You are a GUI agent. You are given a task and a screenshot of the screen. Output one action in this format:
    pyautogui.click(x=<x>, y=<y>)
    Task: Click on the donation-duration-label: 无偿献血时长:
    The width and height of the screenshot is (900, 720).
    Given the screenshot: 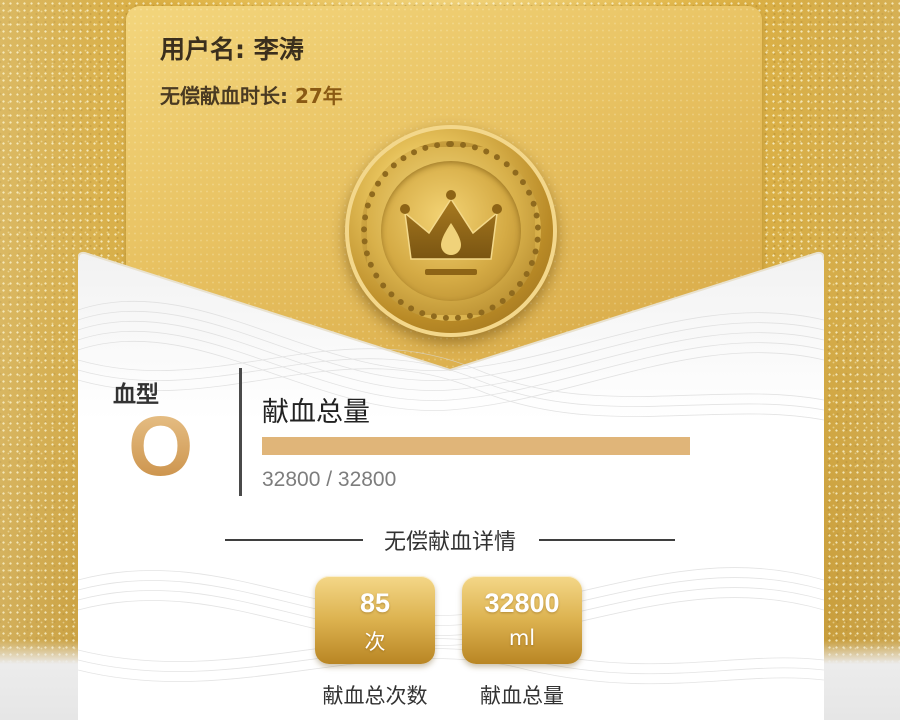 What is the action you would take?
    pyautogui.click(x=224, y=96)
    